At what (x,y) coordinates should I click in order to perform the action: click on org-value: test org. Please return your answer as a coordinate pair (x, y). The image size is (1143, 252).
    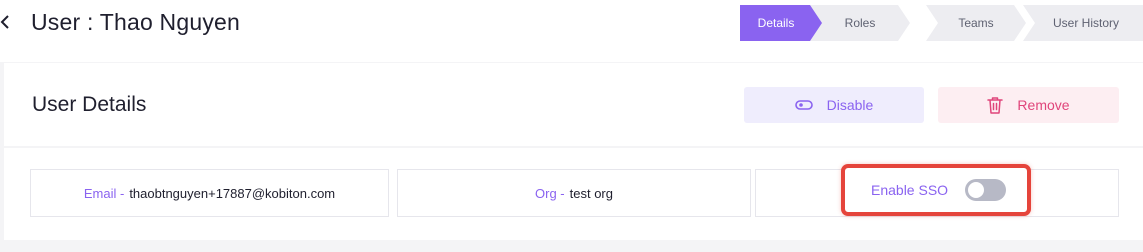
    Looking at the image, I should click on (591, 193).